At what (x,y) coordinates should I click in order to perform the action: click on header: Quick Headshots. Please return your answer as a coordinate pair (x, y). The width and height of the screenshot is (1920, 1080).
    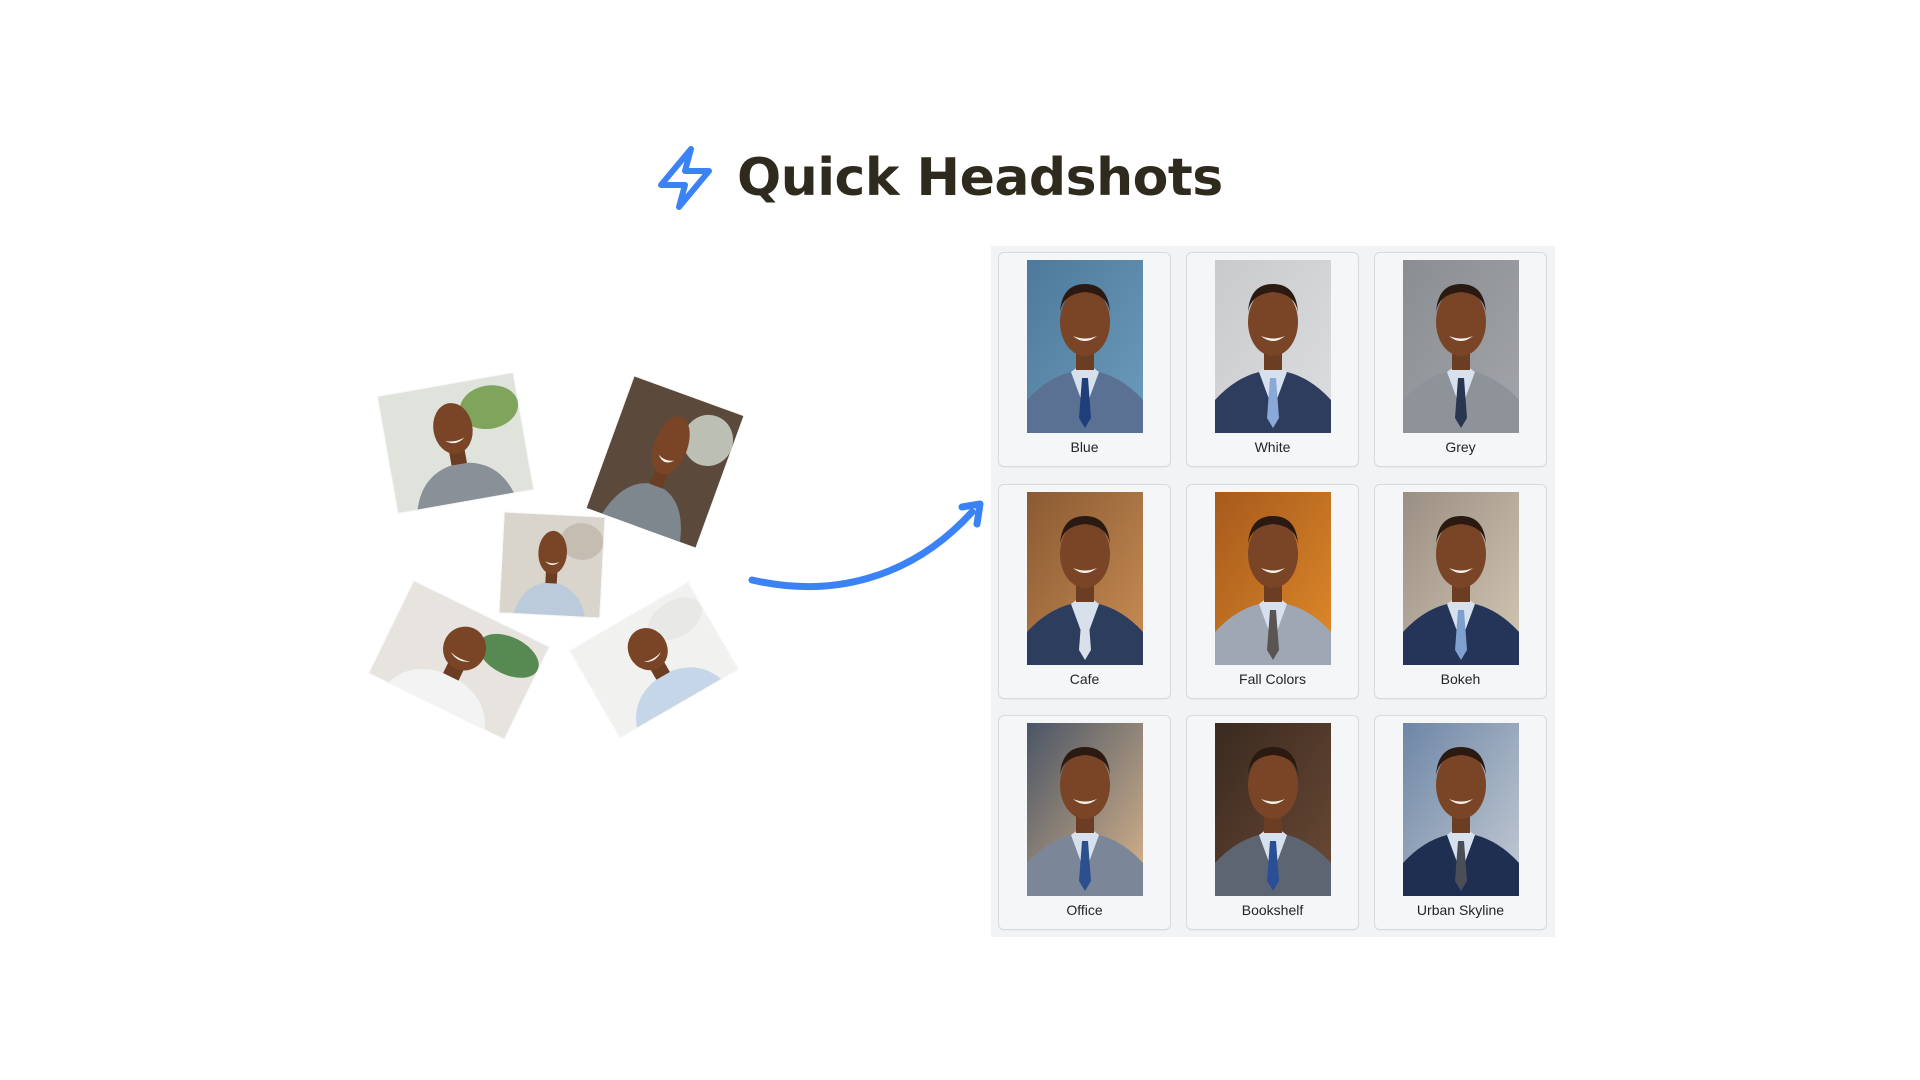
    Looking at the image, I should click on (939, 178).